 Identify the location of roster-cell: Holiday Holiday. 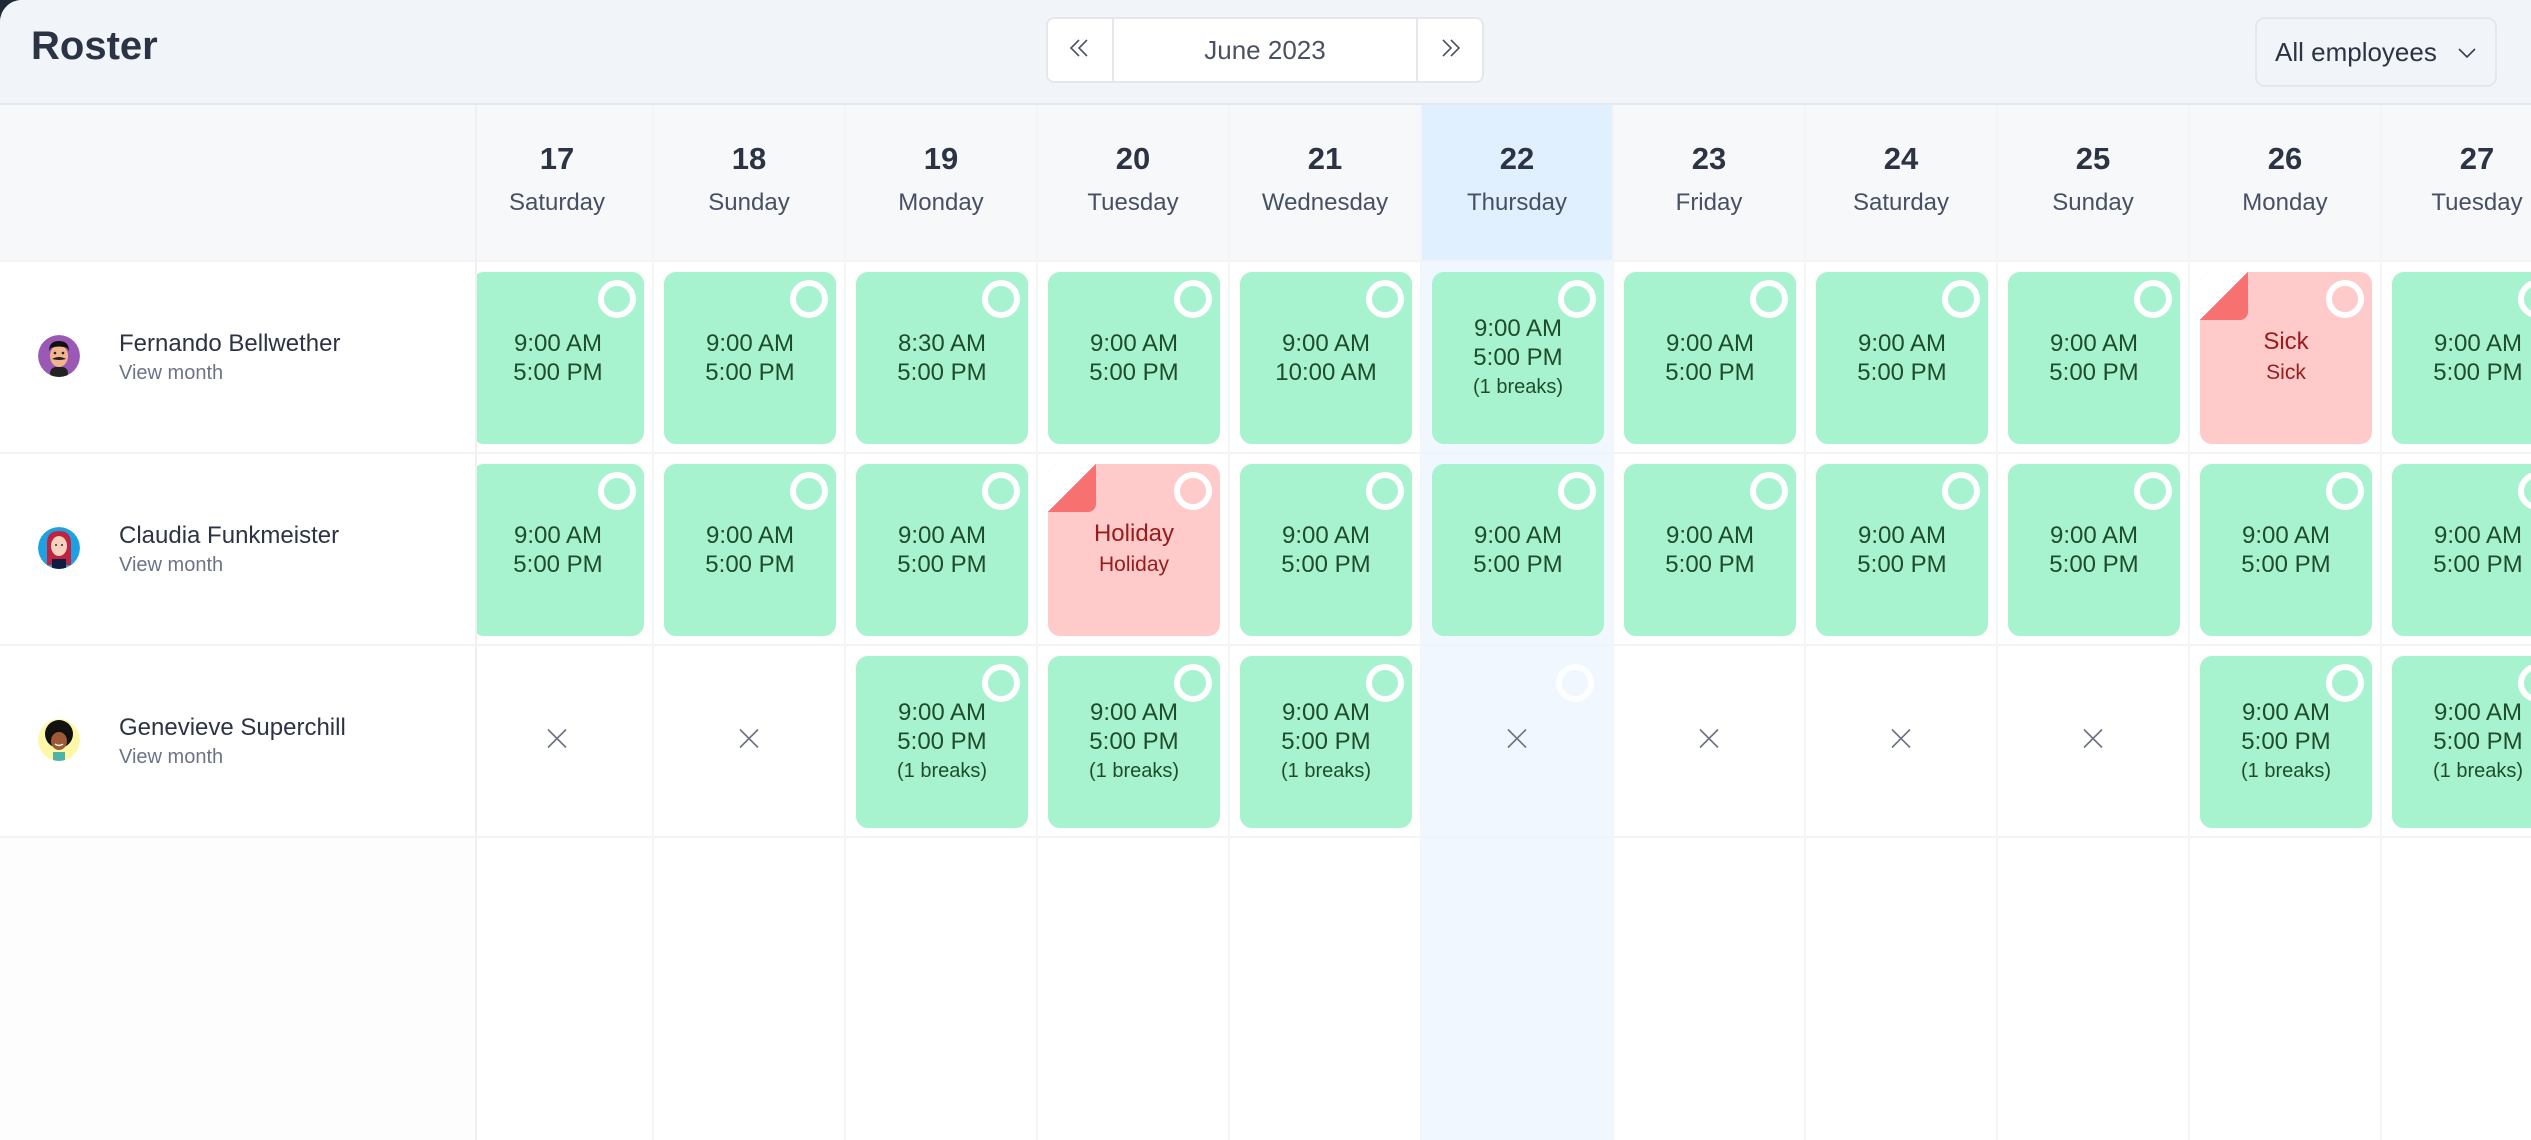
(1133, 550).